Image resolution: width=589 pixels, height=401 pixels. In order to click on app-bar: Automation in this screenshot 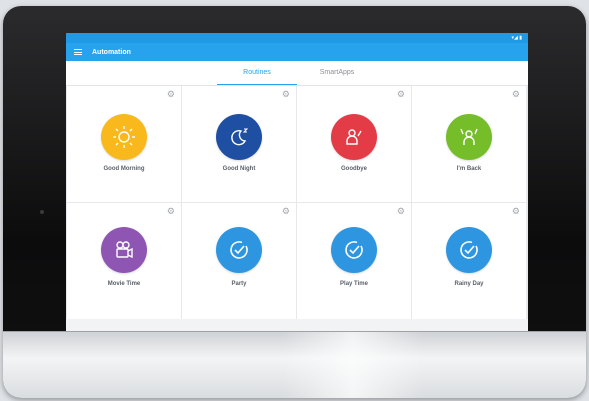, I will do `click(297, 52)`.